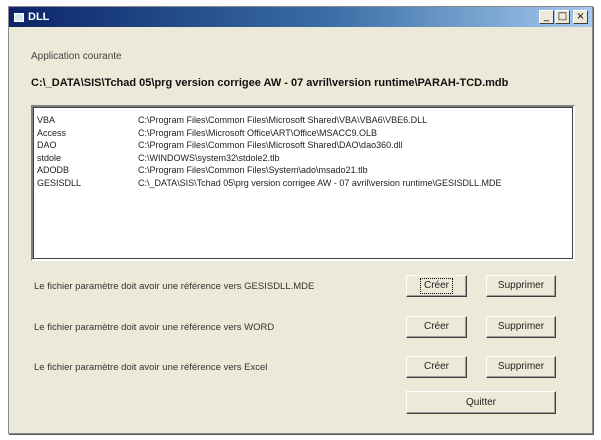  What do you see at coordinates (436, 367) in the screenshot?
I see `create-excel-button: Créer` at bounding box center [436, 367].